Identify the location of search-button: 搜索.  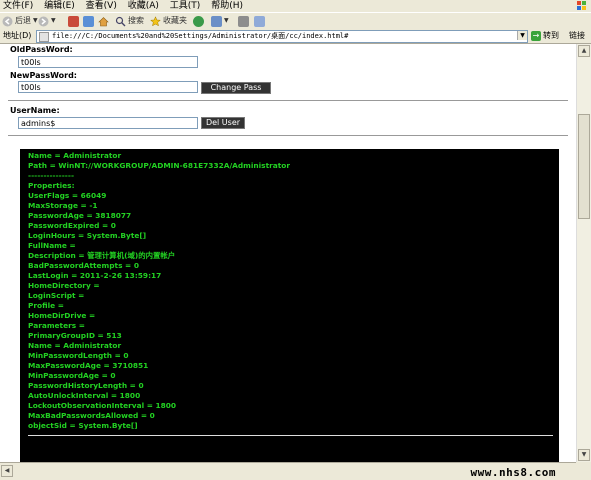
(129, 21).